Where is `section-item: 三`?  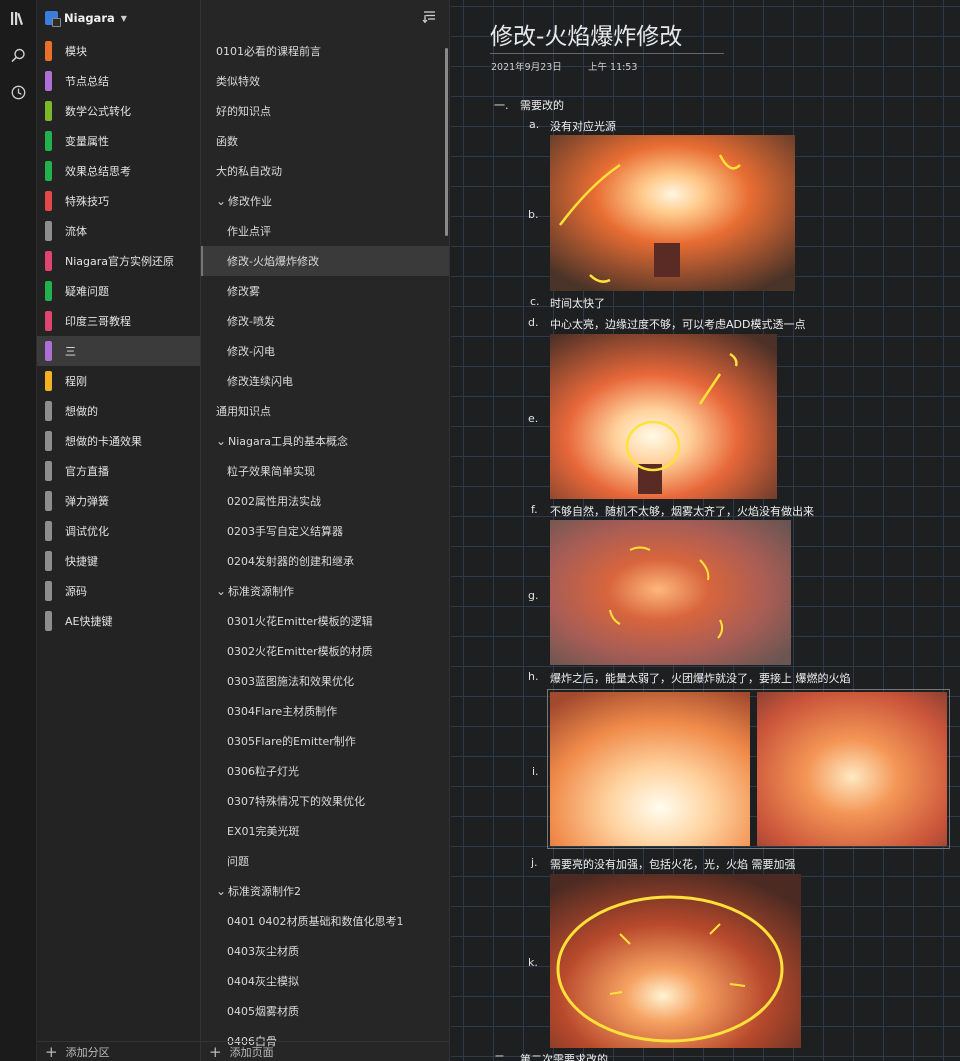 section-item: 三 is located at coordinates (118, 351).